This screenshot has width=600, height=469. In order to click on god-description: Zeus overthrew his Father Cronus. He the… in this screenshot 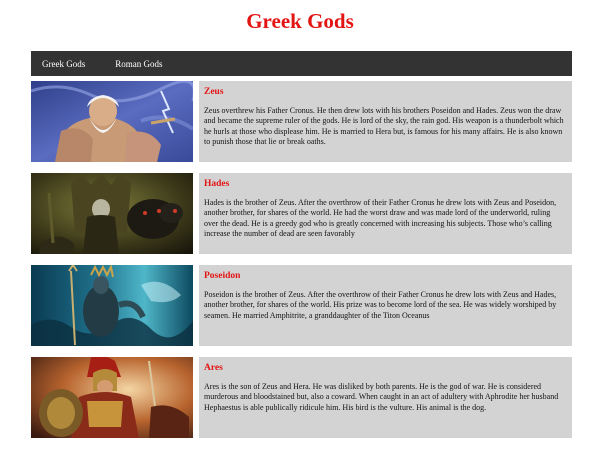, I will do `click(384, 126)`.